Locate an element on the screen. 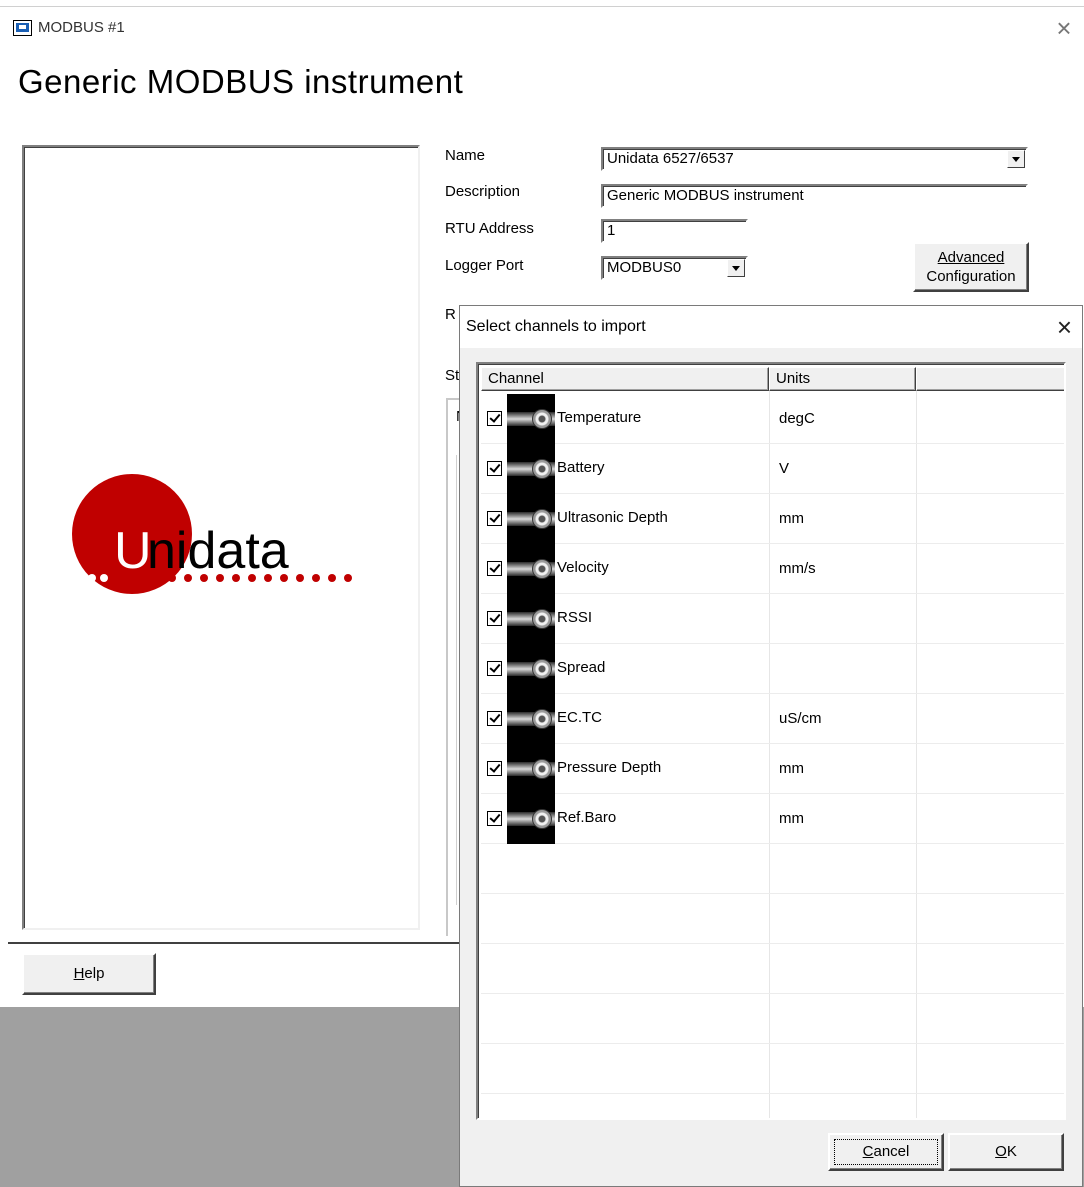 The image size is (1084, 1187). channel-name: Spread is located at coordinates (581, 667).